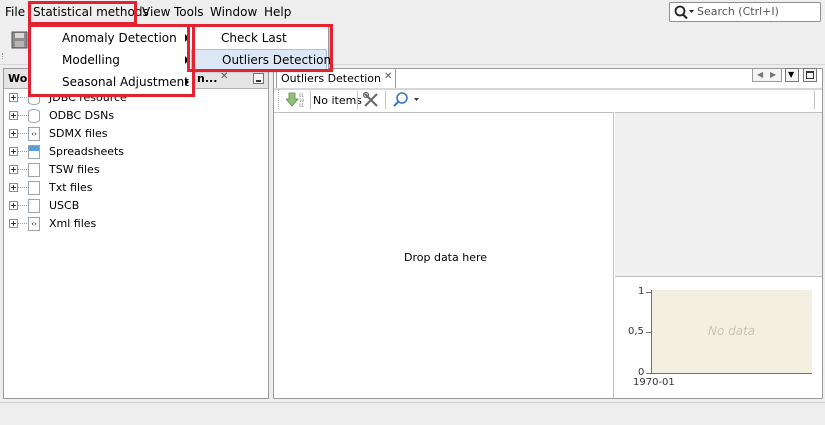 This screenshot has height=425, width=825. Describe the element at coordinates (134, 224) in the screenshot. I see `tree-item: ‹› Xml files` at that location.